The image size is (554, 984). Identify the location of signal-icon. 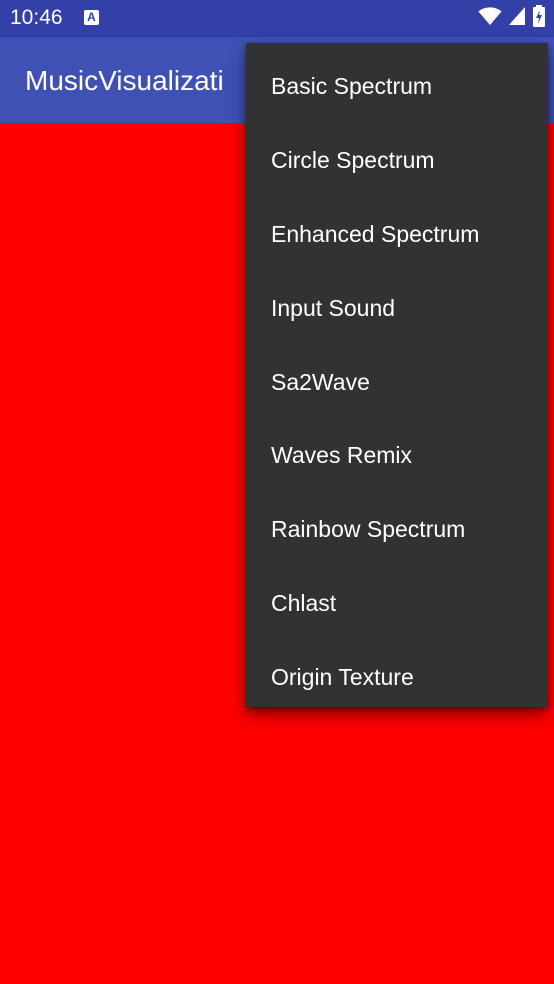
(517, 18).